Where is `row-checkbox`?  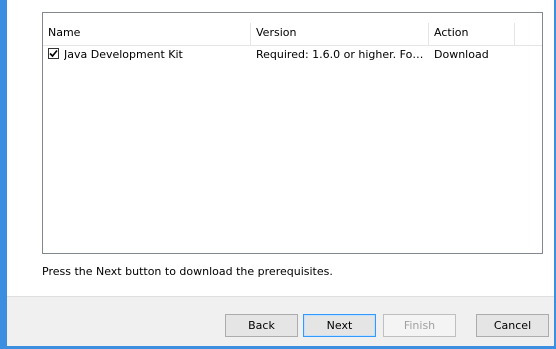
row-checkbox is located at coordinates (53, 53).